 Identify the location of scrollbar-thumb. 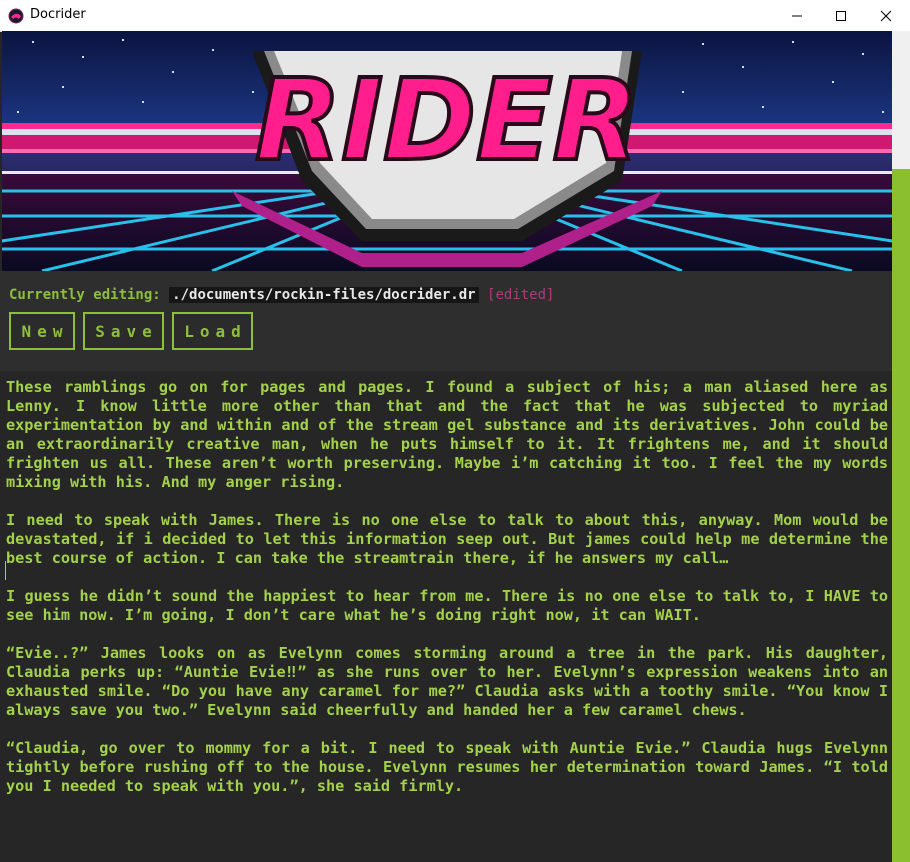
(901, 515).